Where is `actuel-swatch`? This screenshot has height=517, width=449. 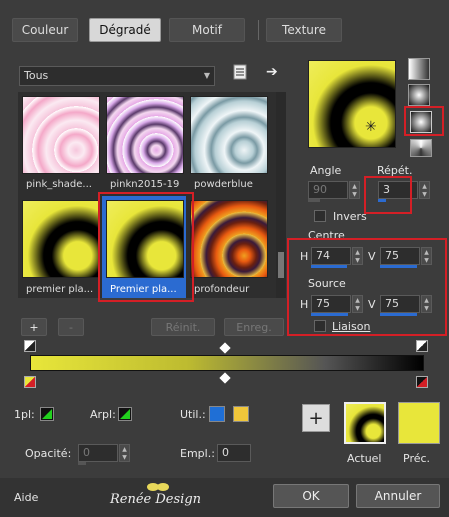
actuel-swatch is located at coordinates (365, 423).